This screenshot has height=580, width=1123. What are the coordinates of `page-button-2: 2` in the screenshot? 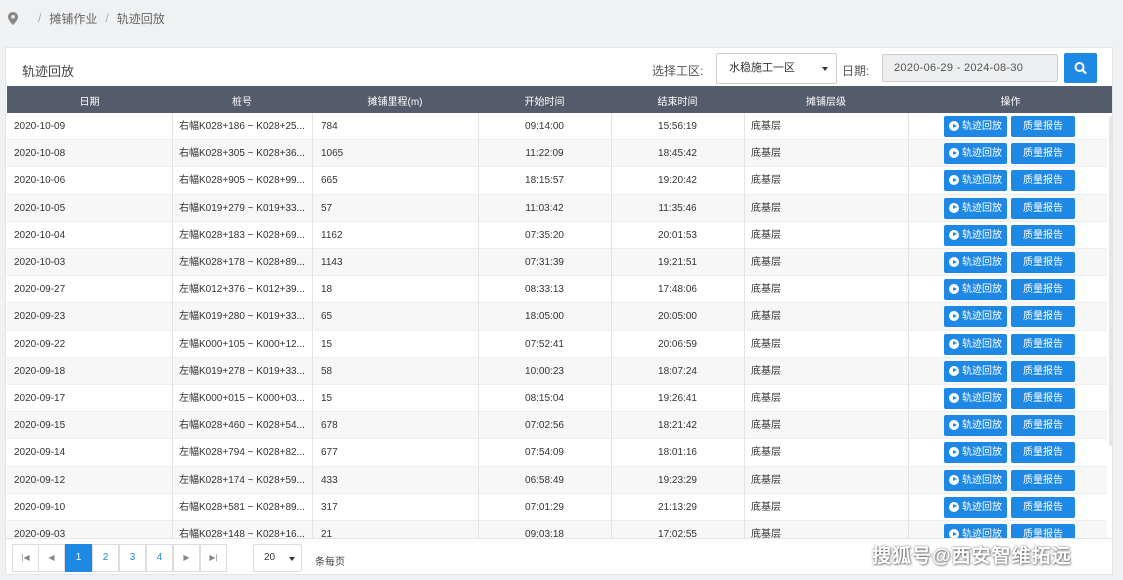 It's located at (105, 558).